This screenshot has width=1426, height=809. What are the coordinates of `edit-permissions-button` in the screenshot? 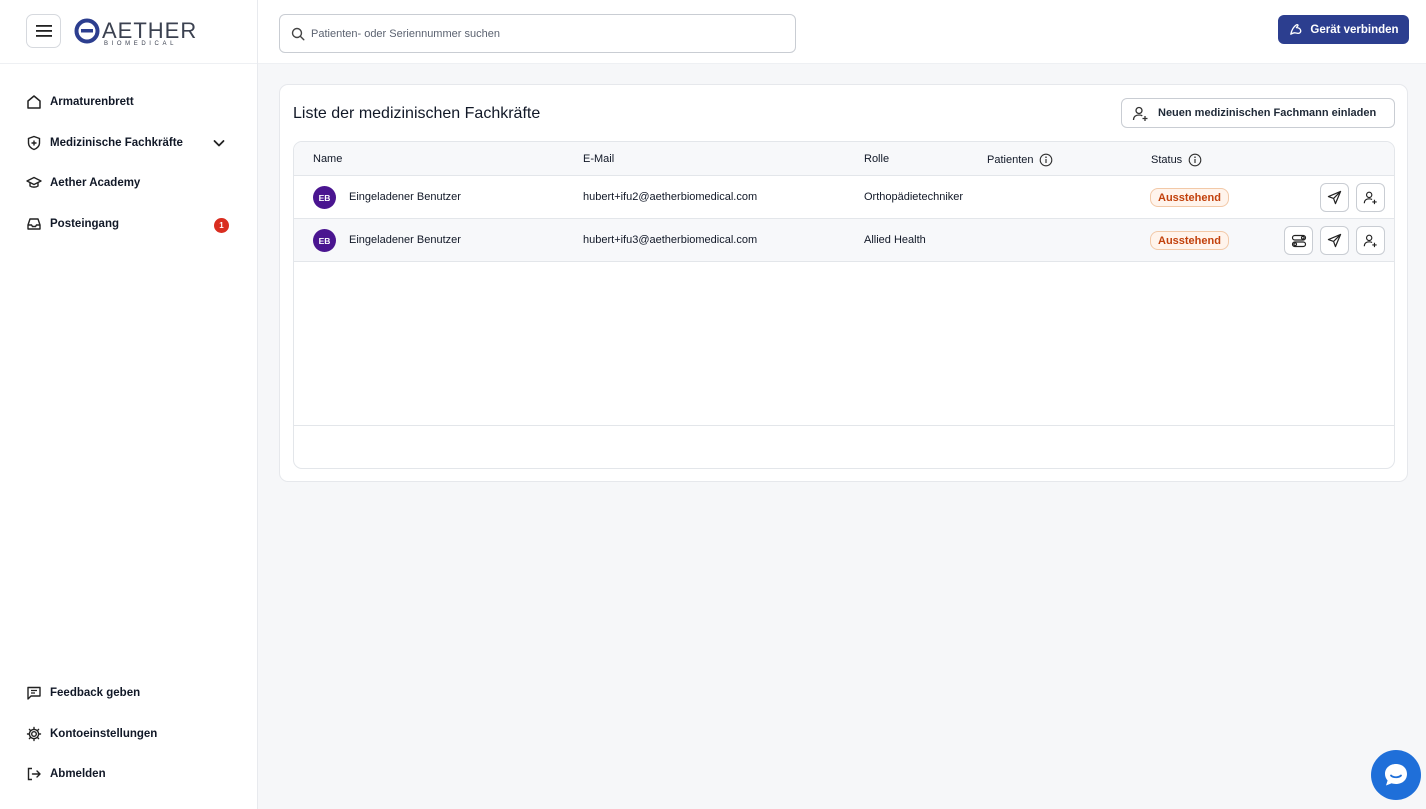 It's located at (1298, 240).